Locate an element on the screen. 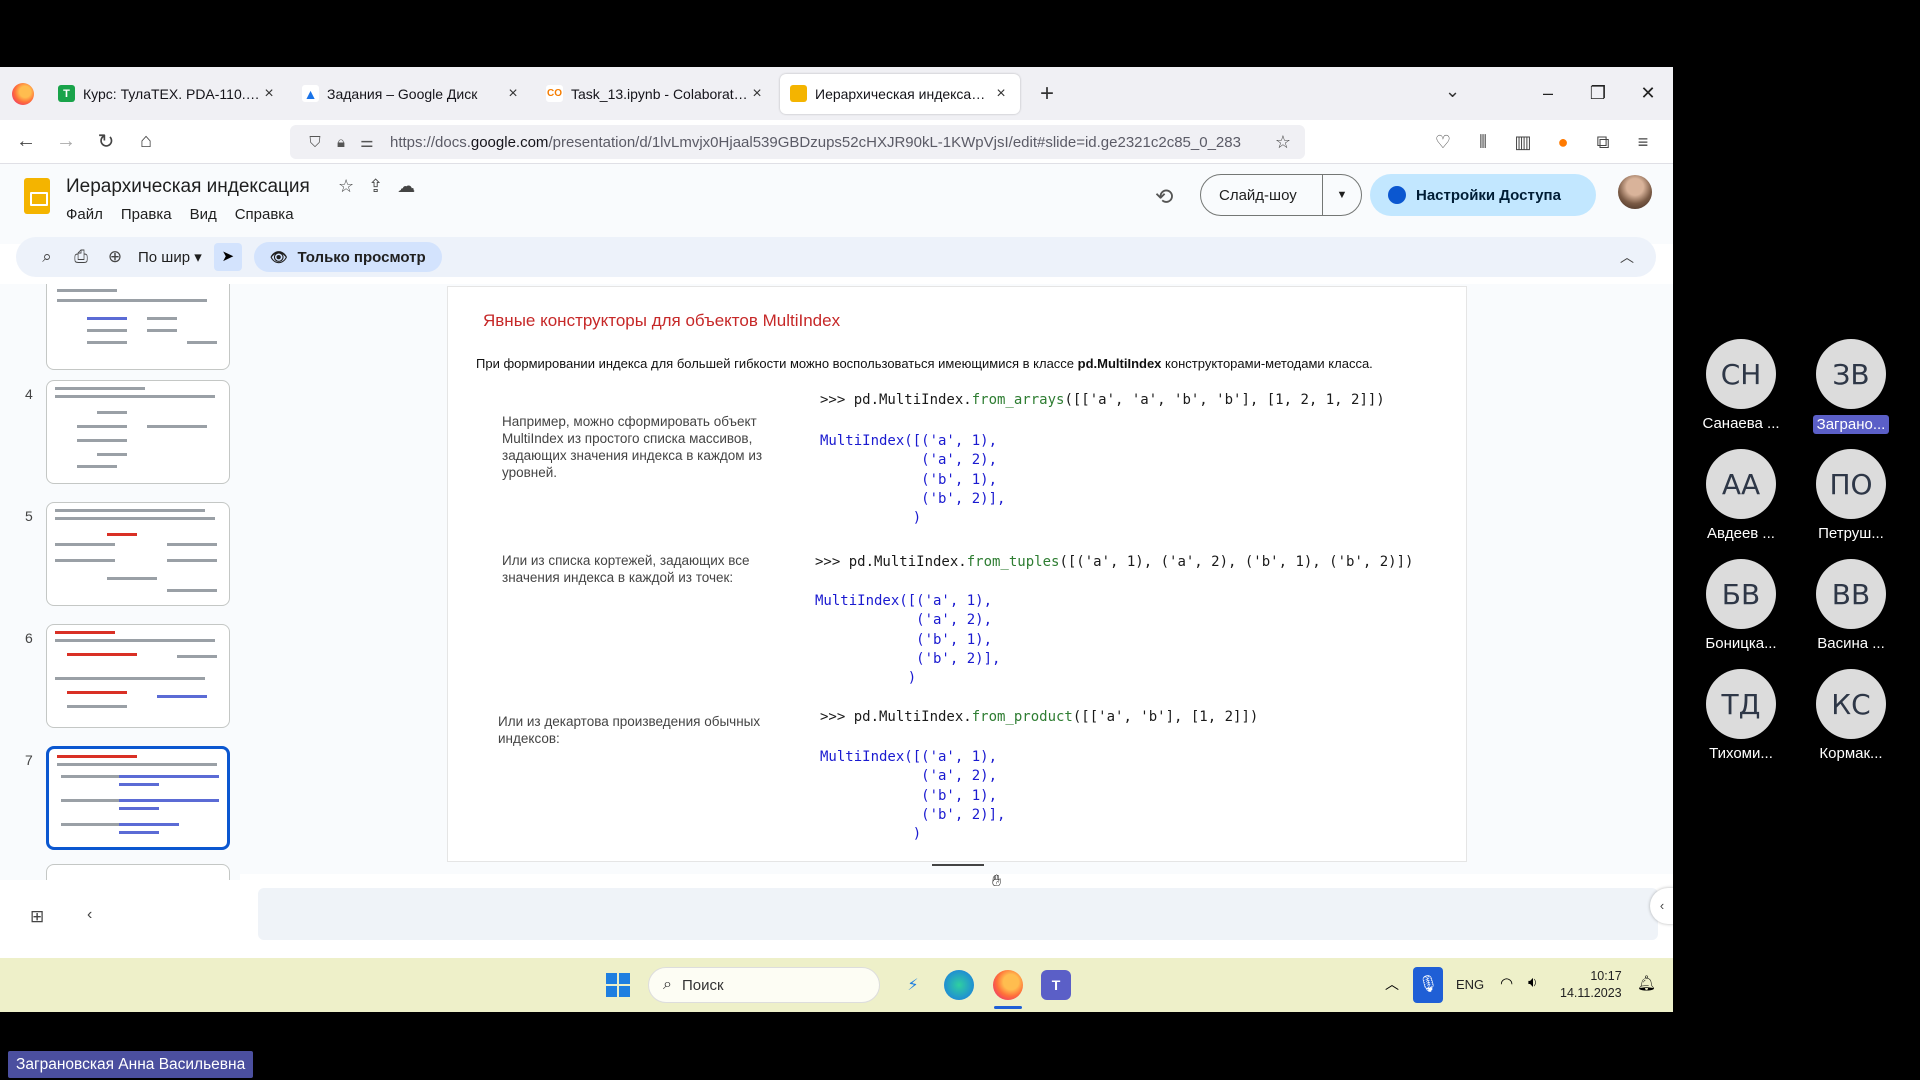 The height and width of the screenshot is (1080, 1920). language-indicator: ENG is located at coordinates (1470, 984).